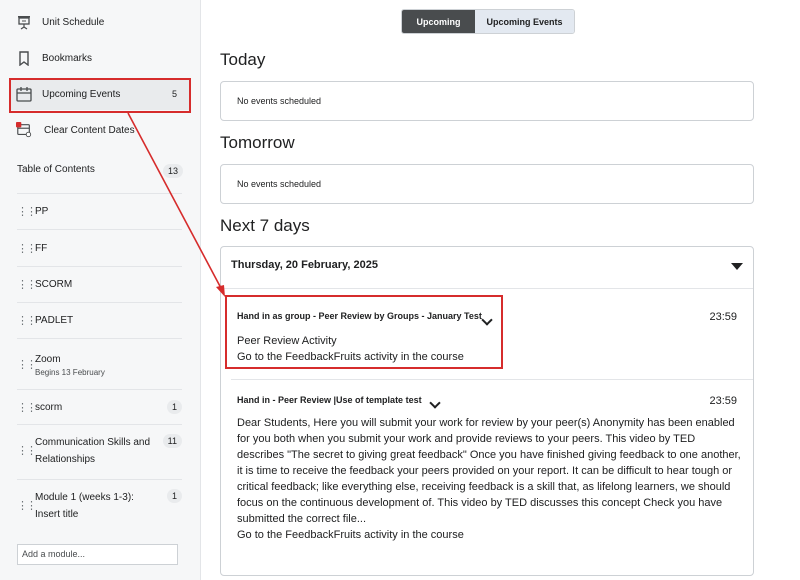  What do you see at coordinates (99, 363) in the screenshot?
I see `module-item: ⋮⋮ Zoom Begins 13 February` at bounding box center [99, 363].